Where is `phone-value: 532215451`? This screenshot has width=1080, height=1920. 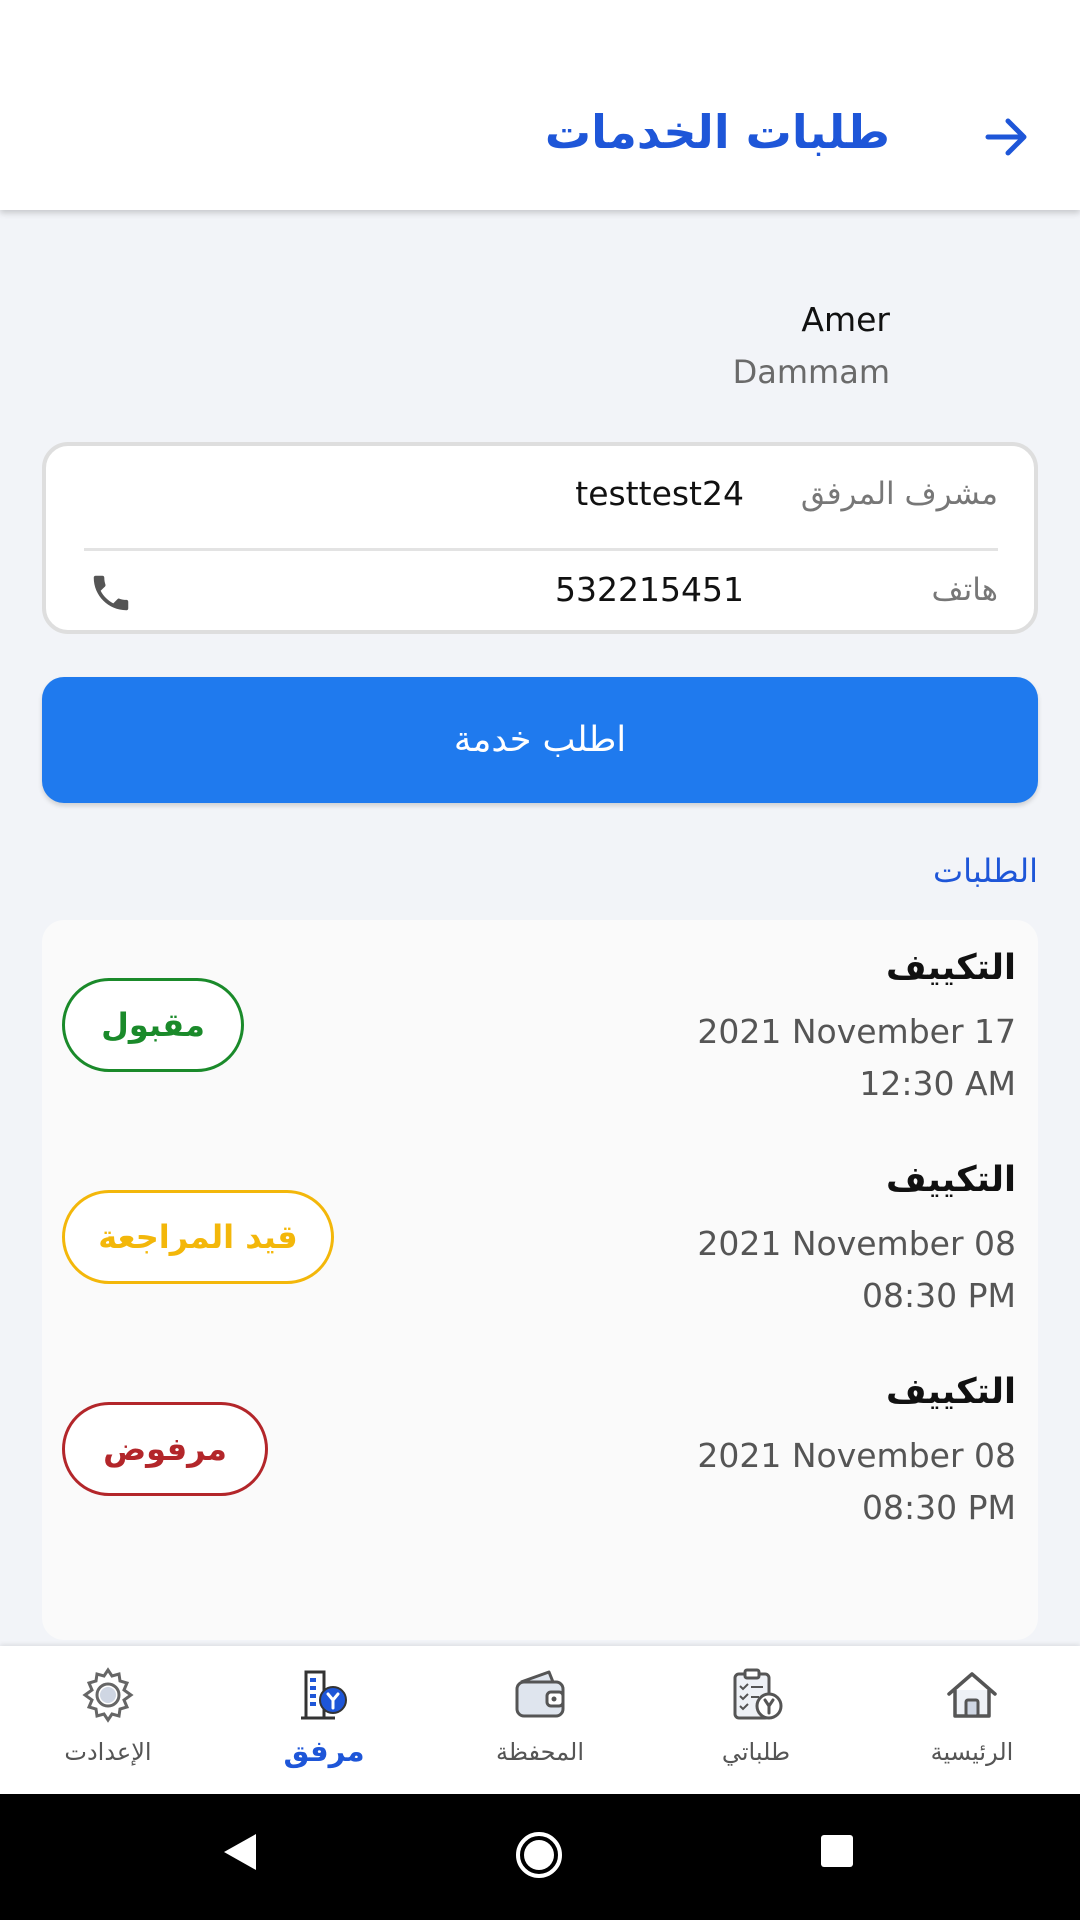
phone-value: 532215451 is located at coordinates (649, 589).